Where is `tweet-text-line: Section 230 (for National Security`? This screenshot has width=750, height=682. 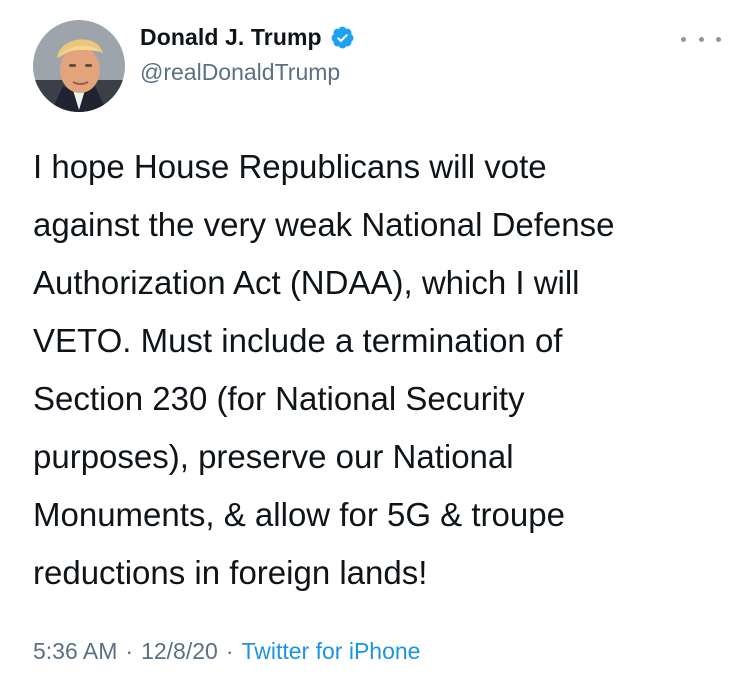 tweet-text-line: Section 230 (for National Security is located at coordinates (279, 398).